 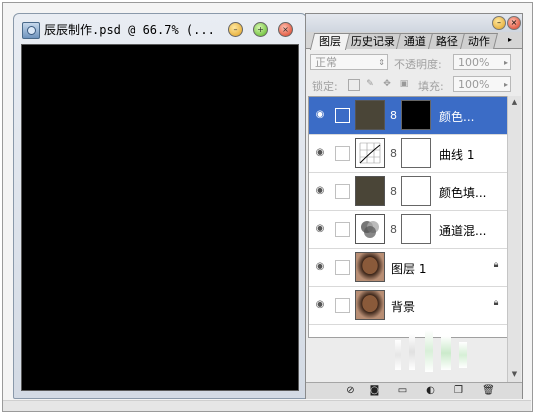 What do you see at coordinates (514, 102) in the screenshot?
I see `scroll-up-icon: ▲` at bounding box center [514, 102].